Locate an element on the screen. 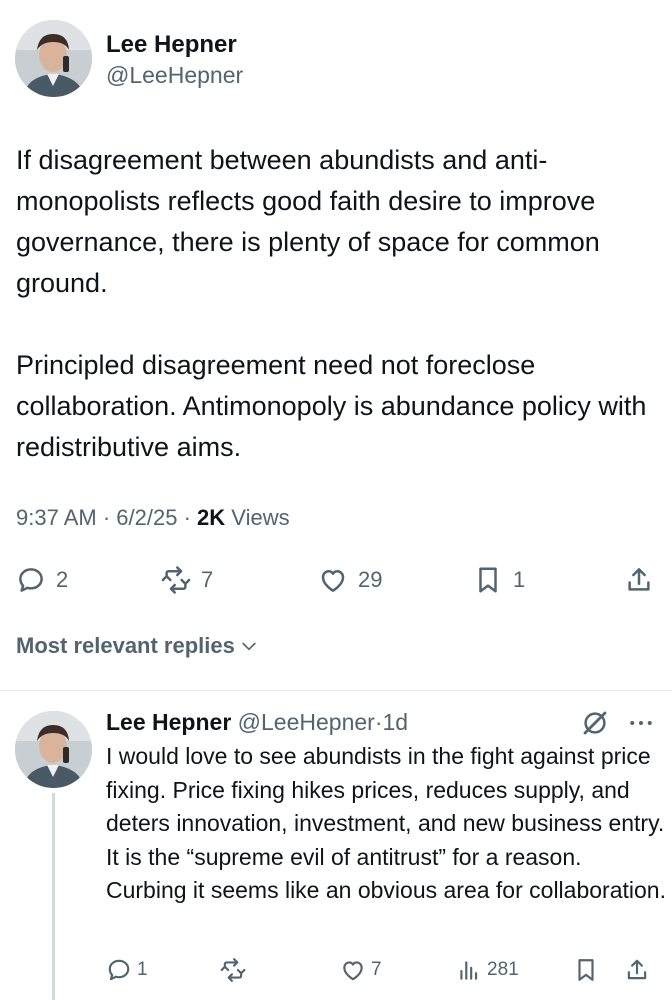  reply-button: 2 is located at coordinates (42, 580).